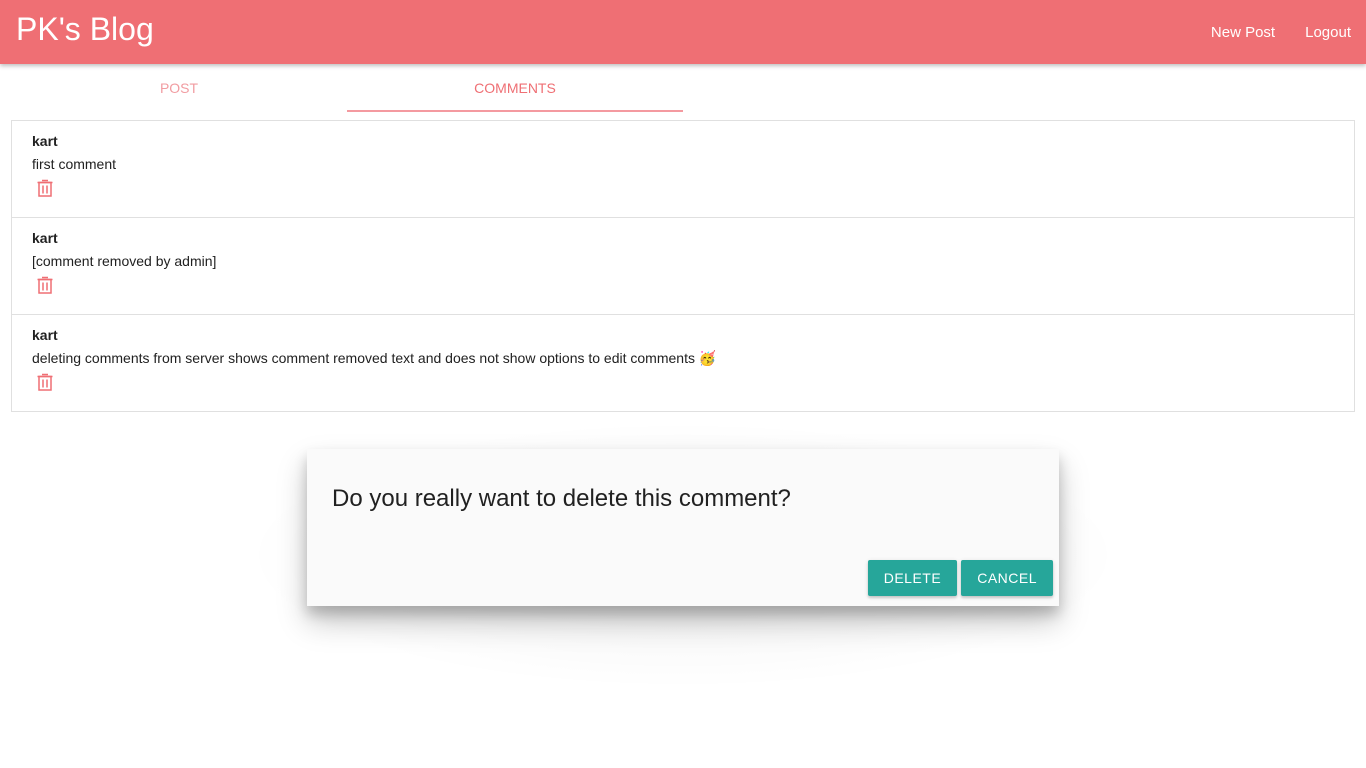 This screenshot has height=768, width=1366. I want to click on comment-item: kart [comment removed by admin], so click(683, 266).